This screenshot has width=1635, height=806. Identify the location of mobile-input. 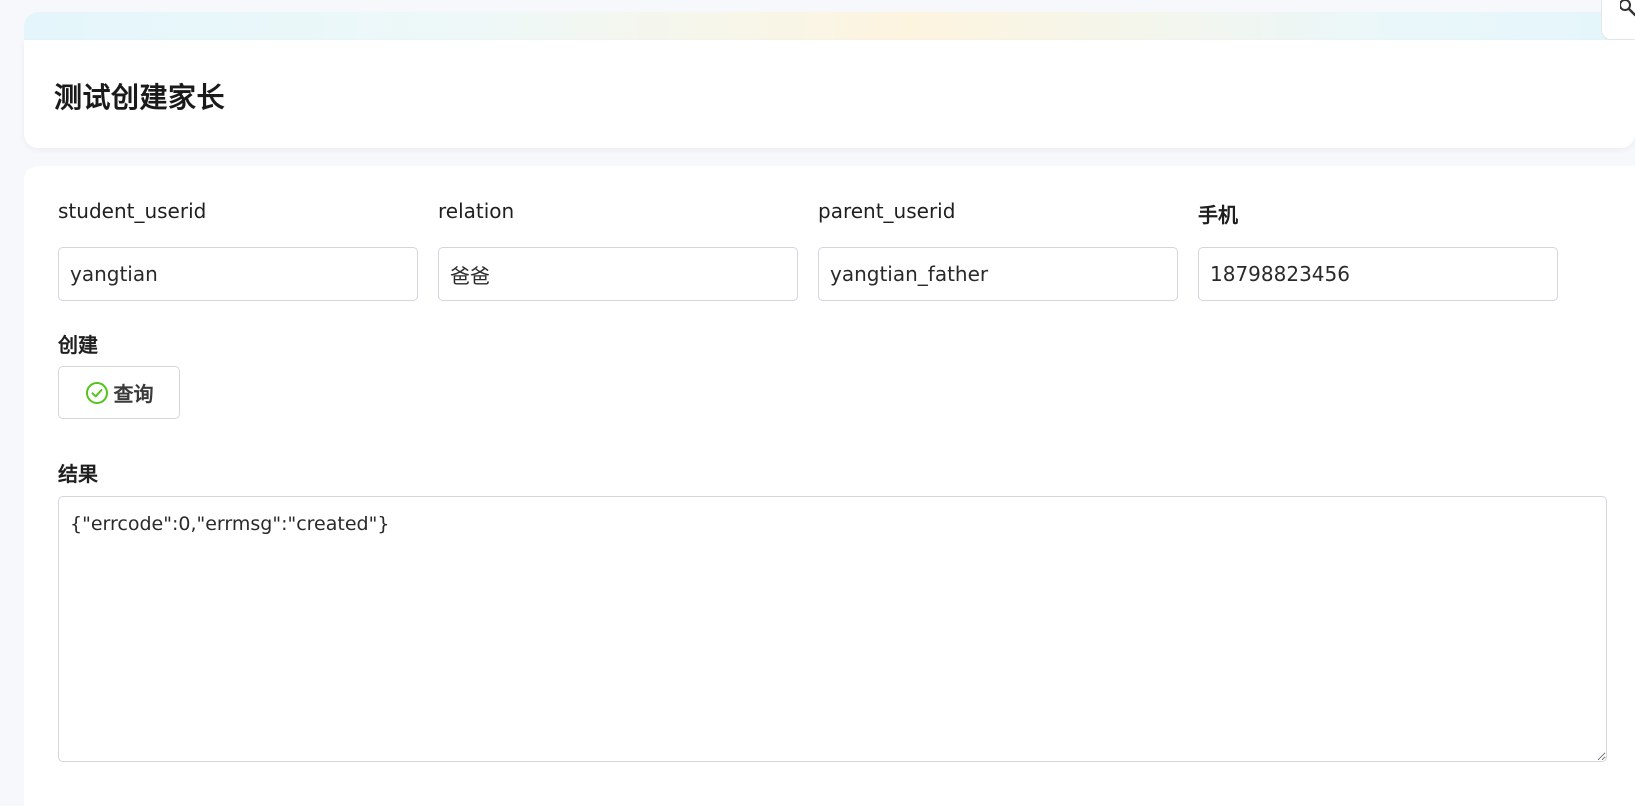
(1378, 274).